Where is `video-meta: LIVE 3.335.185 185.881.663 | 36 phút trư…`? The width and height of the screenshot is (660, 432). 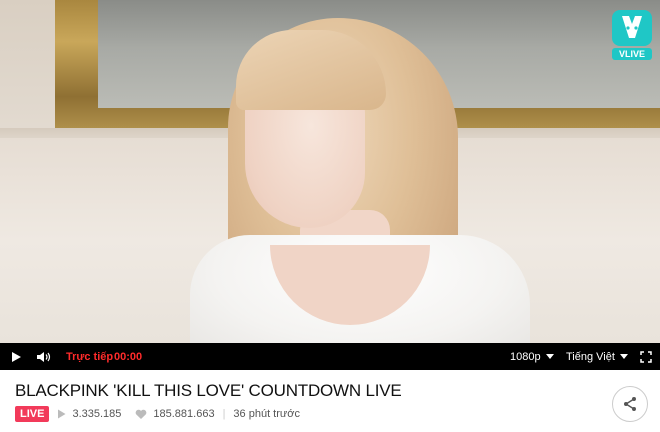 video-meta: LIVE 3.335.185 185.881.663 | 36 phút trư… is located at coordinates (157, 414).